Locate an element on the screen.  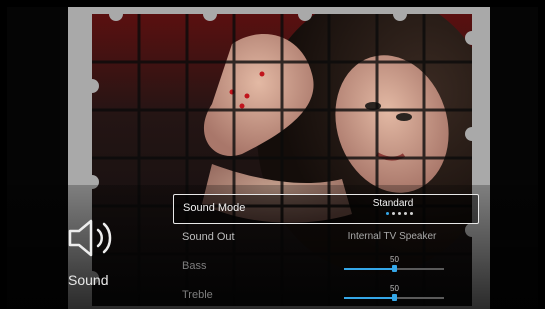
bass-slider-knob is located at coordinates (394, 268).